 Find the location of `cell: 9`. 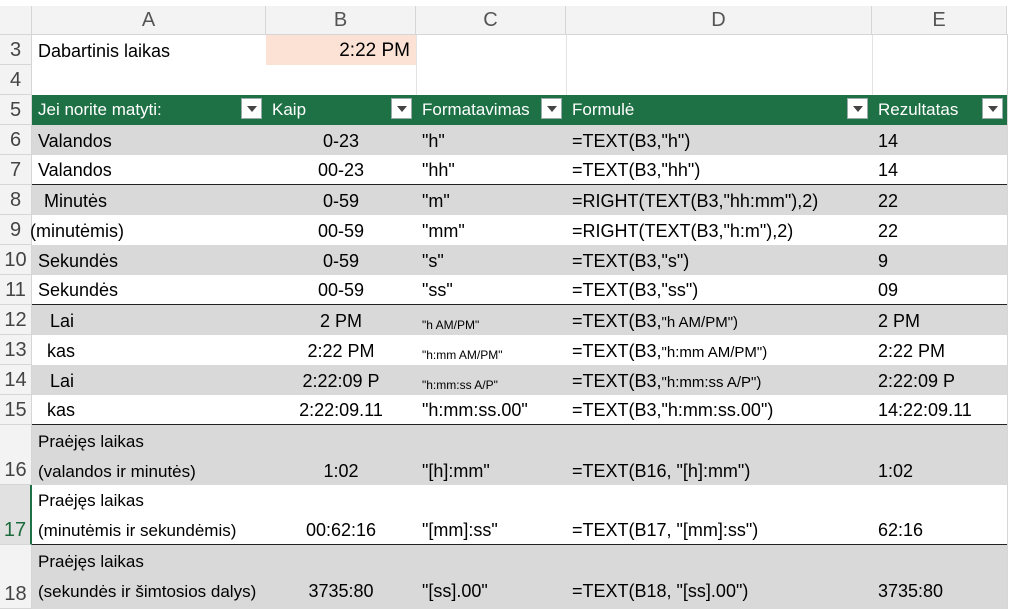

cell: 9 is located at coordinates (939, 260).